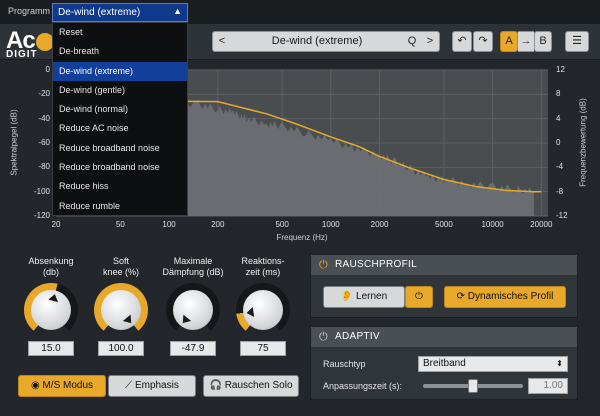 Image resolution: width=600 pixels, height=416 pixels. What do you see at coordinates (51, 348) in the screenshot?
I see `knob-value-field: 15.0` at bounding box center [51, 348].